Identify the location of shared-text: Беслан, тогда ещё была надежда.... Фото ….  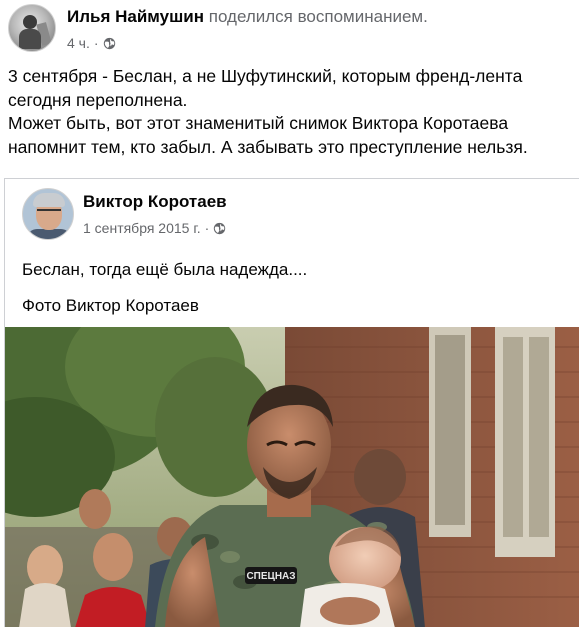
(164, 295).